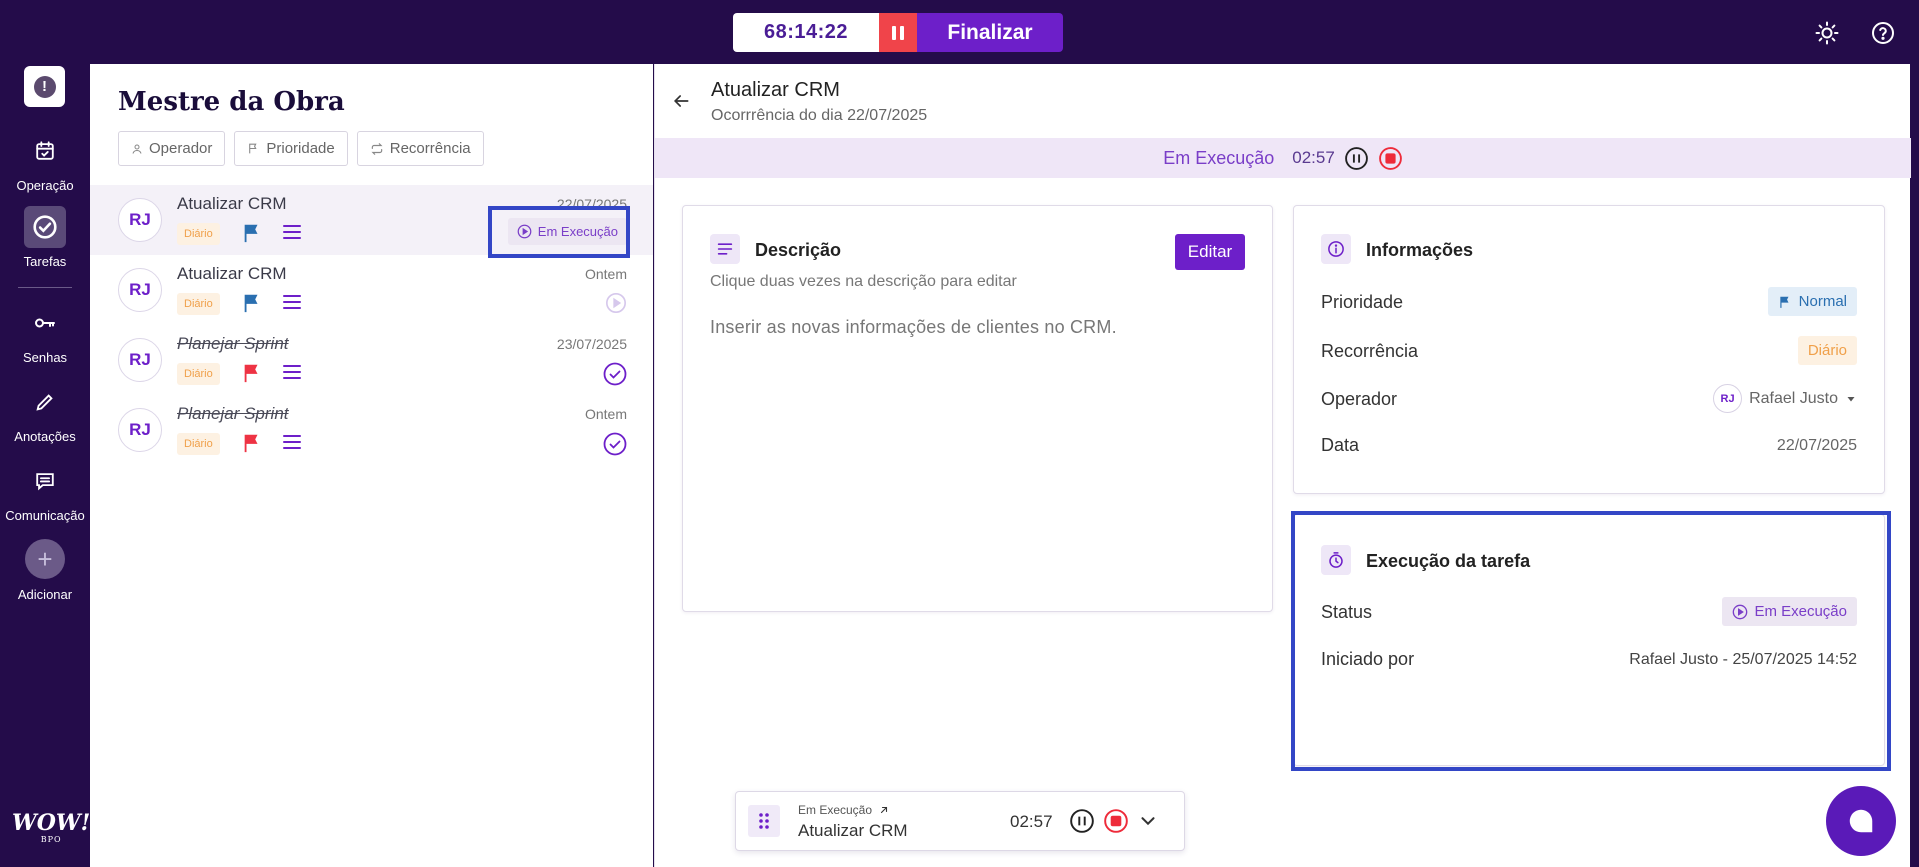  I want to click on plus-icon: +, so click(45, 559).